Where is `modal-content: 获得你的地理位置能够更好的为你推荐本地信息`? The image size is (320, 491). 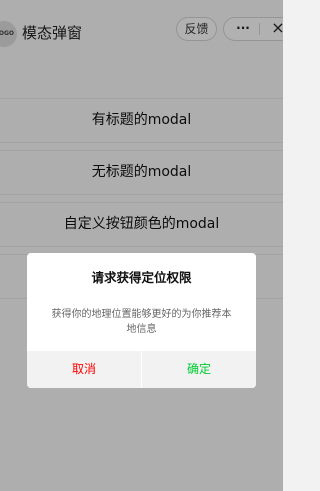
modal-content: 获得你的地理位置能够更好的为你推荐本地信息 is located at coordinates (141, 322).